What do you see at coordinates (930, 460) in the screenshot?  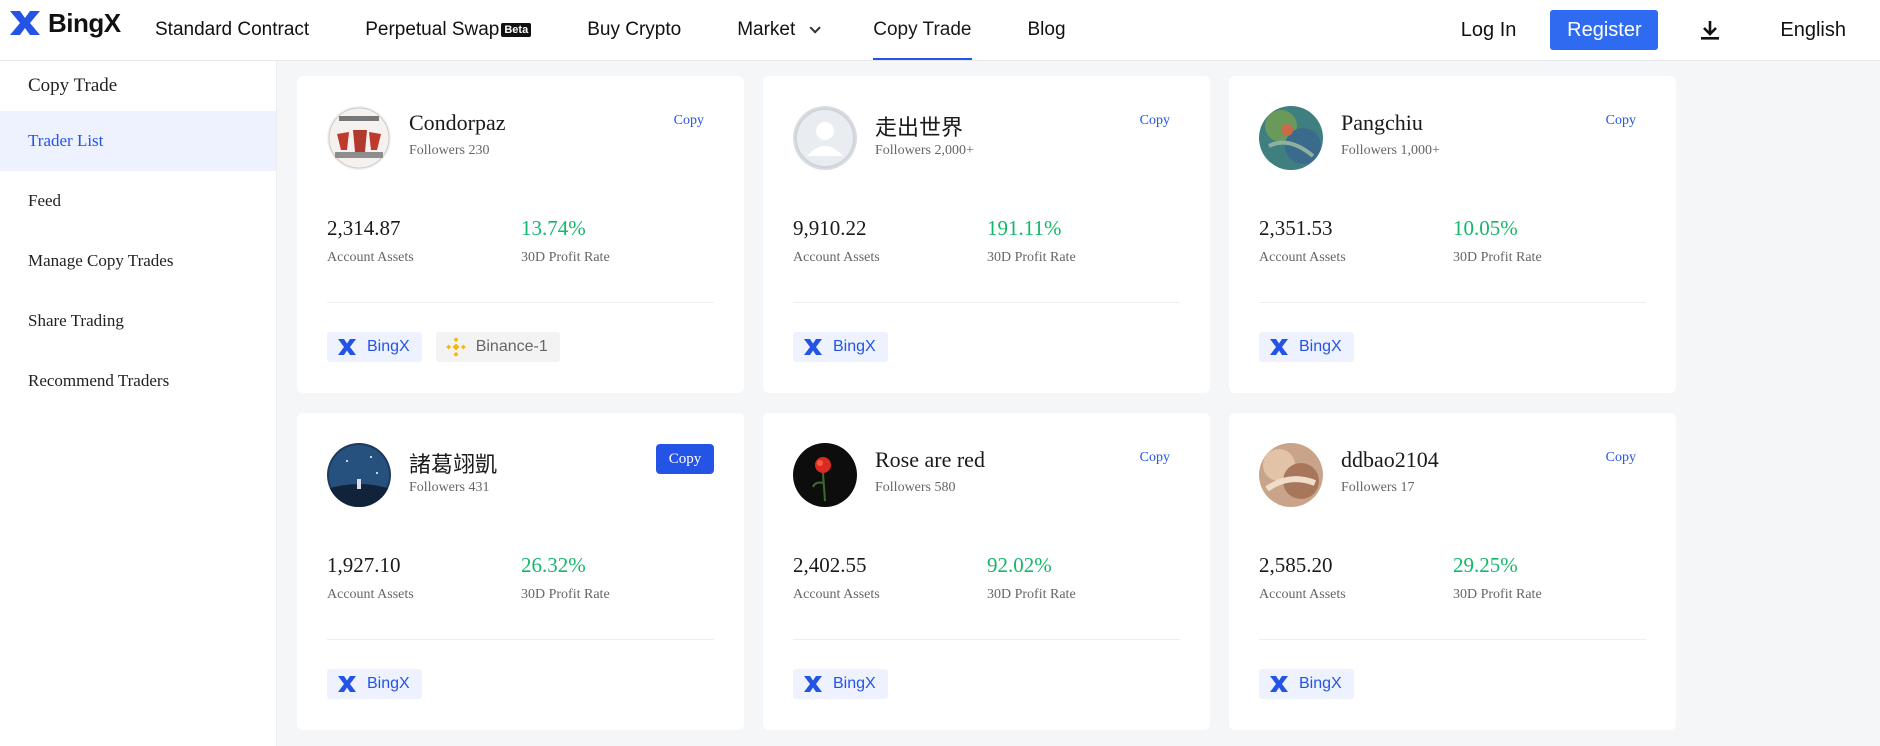 I see `trader-name: Rose are red` at bounding box center [930, 460].